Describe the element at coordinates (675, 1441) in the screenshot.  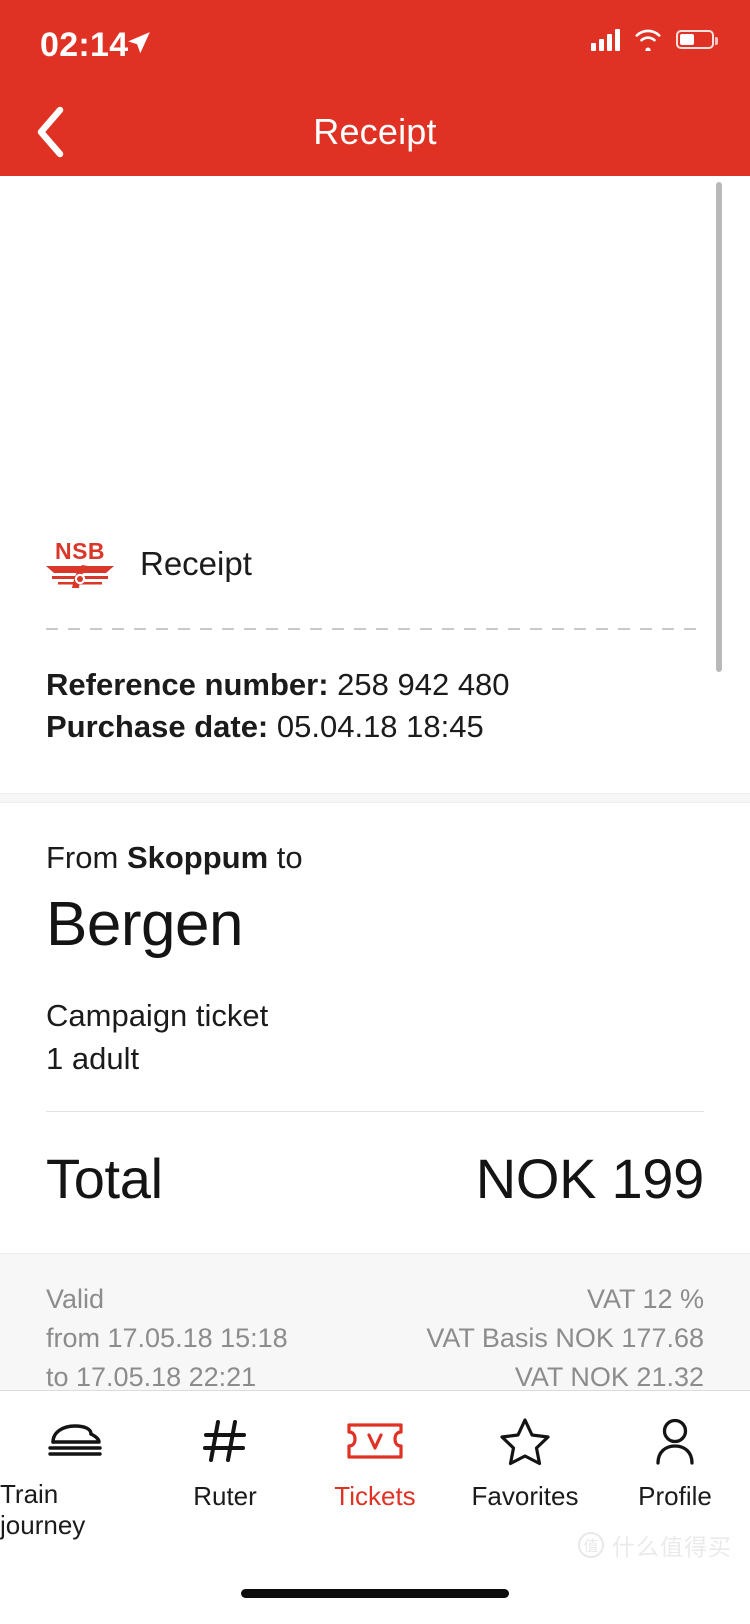
I see `person-icon` at that location.